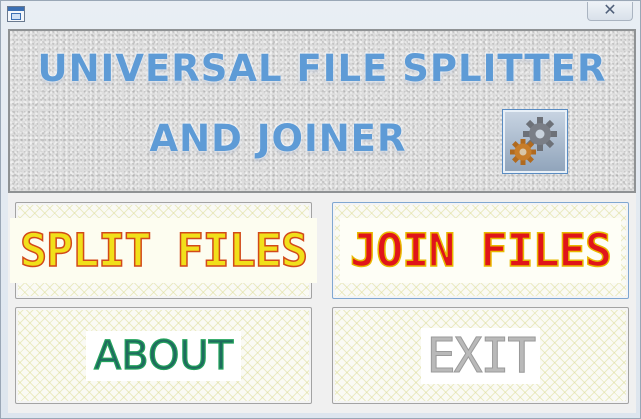 The height and width of the screenshot is (419, 641). I want to click on app-icon-pane, so click(16, 16).